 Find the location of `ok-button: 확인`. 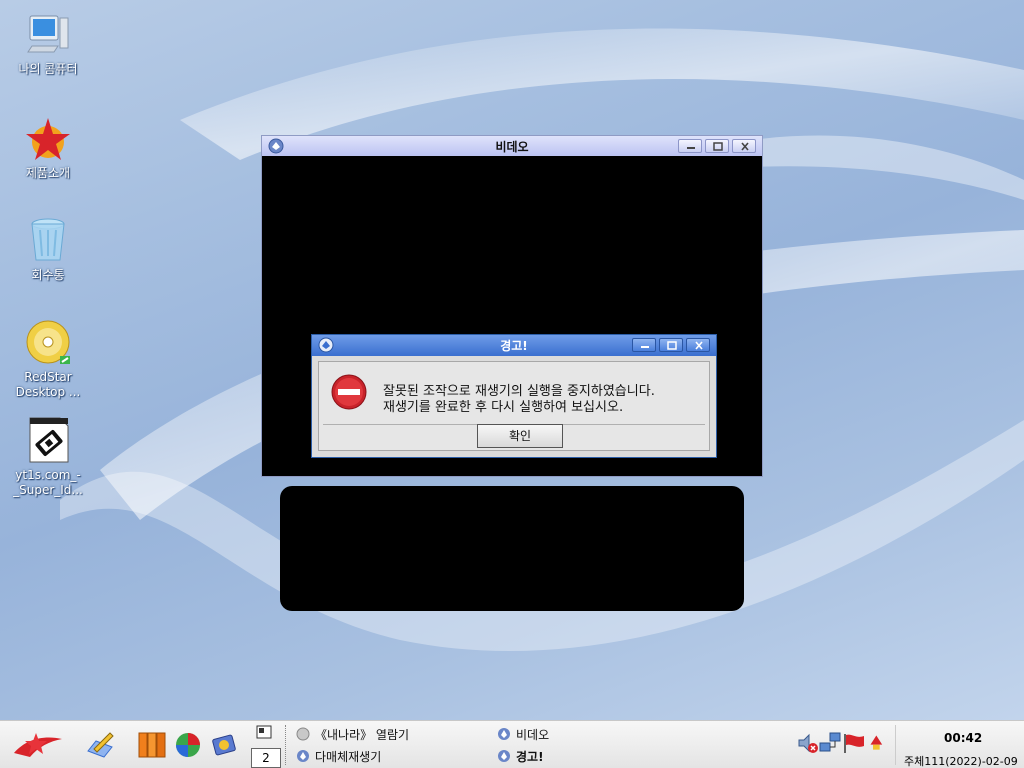

ok-button: 확인 is located at coordinates (520, 436).